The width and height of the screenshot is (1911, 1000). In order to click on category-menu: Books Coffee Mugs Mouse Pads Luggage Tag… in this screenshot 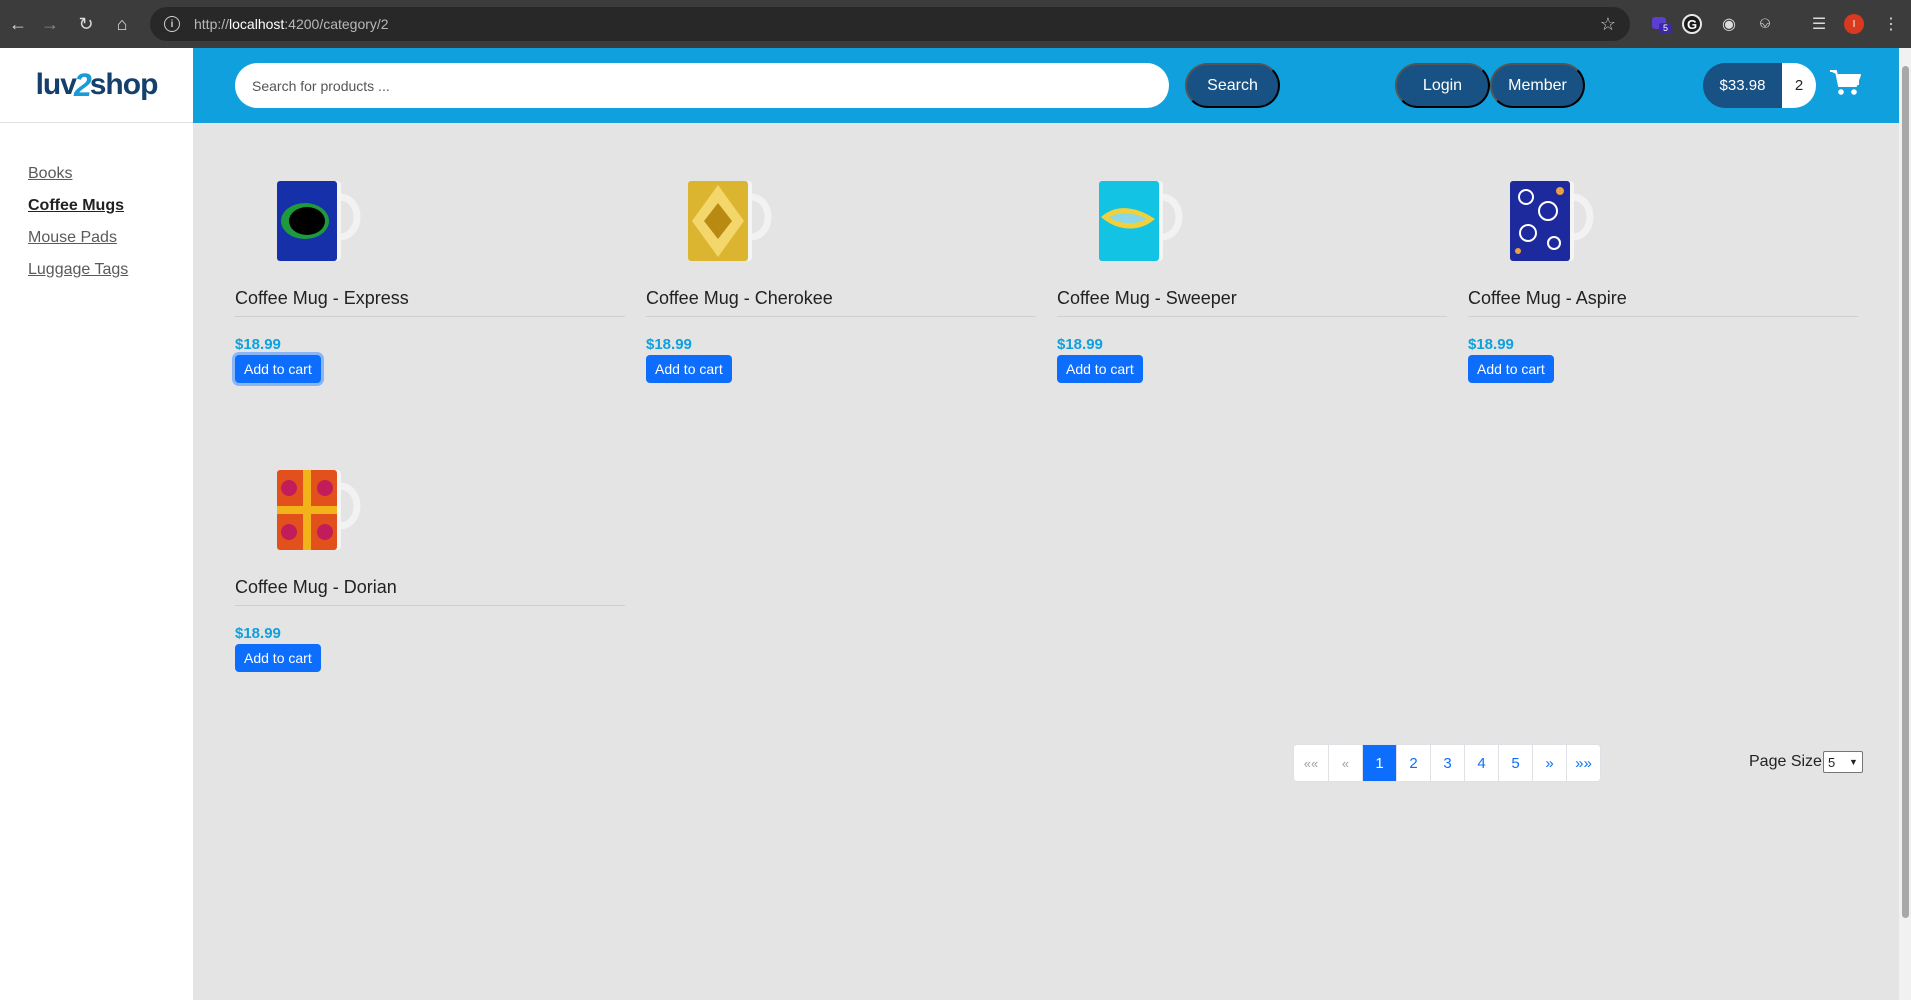, I will do `click(96, 201)`.